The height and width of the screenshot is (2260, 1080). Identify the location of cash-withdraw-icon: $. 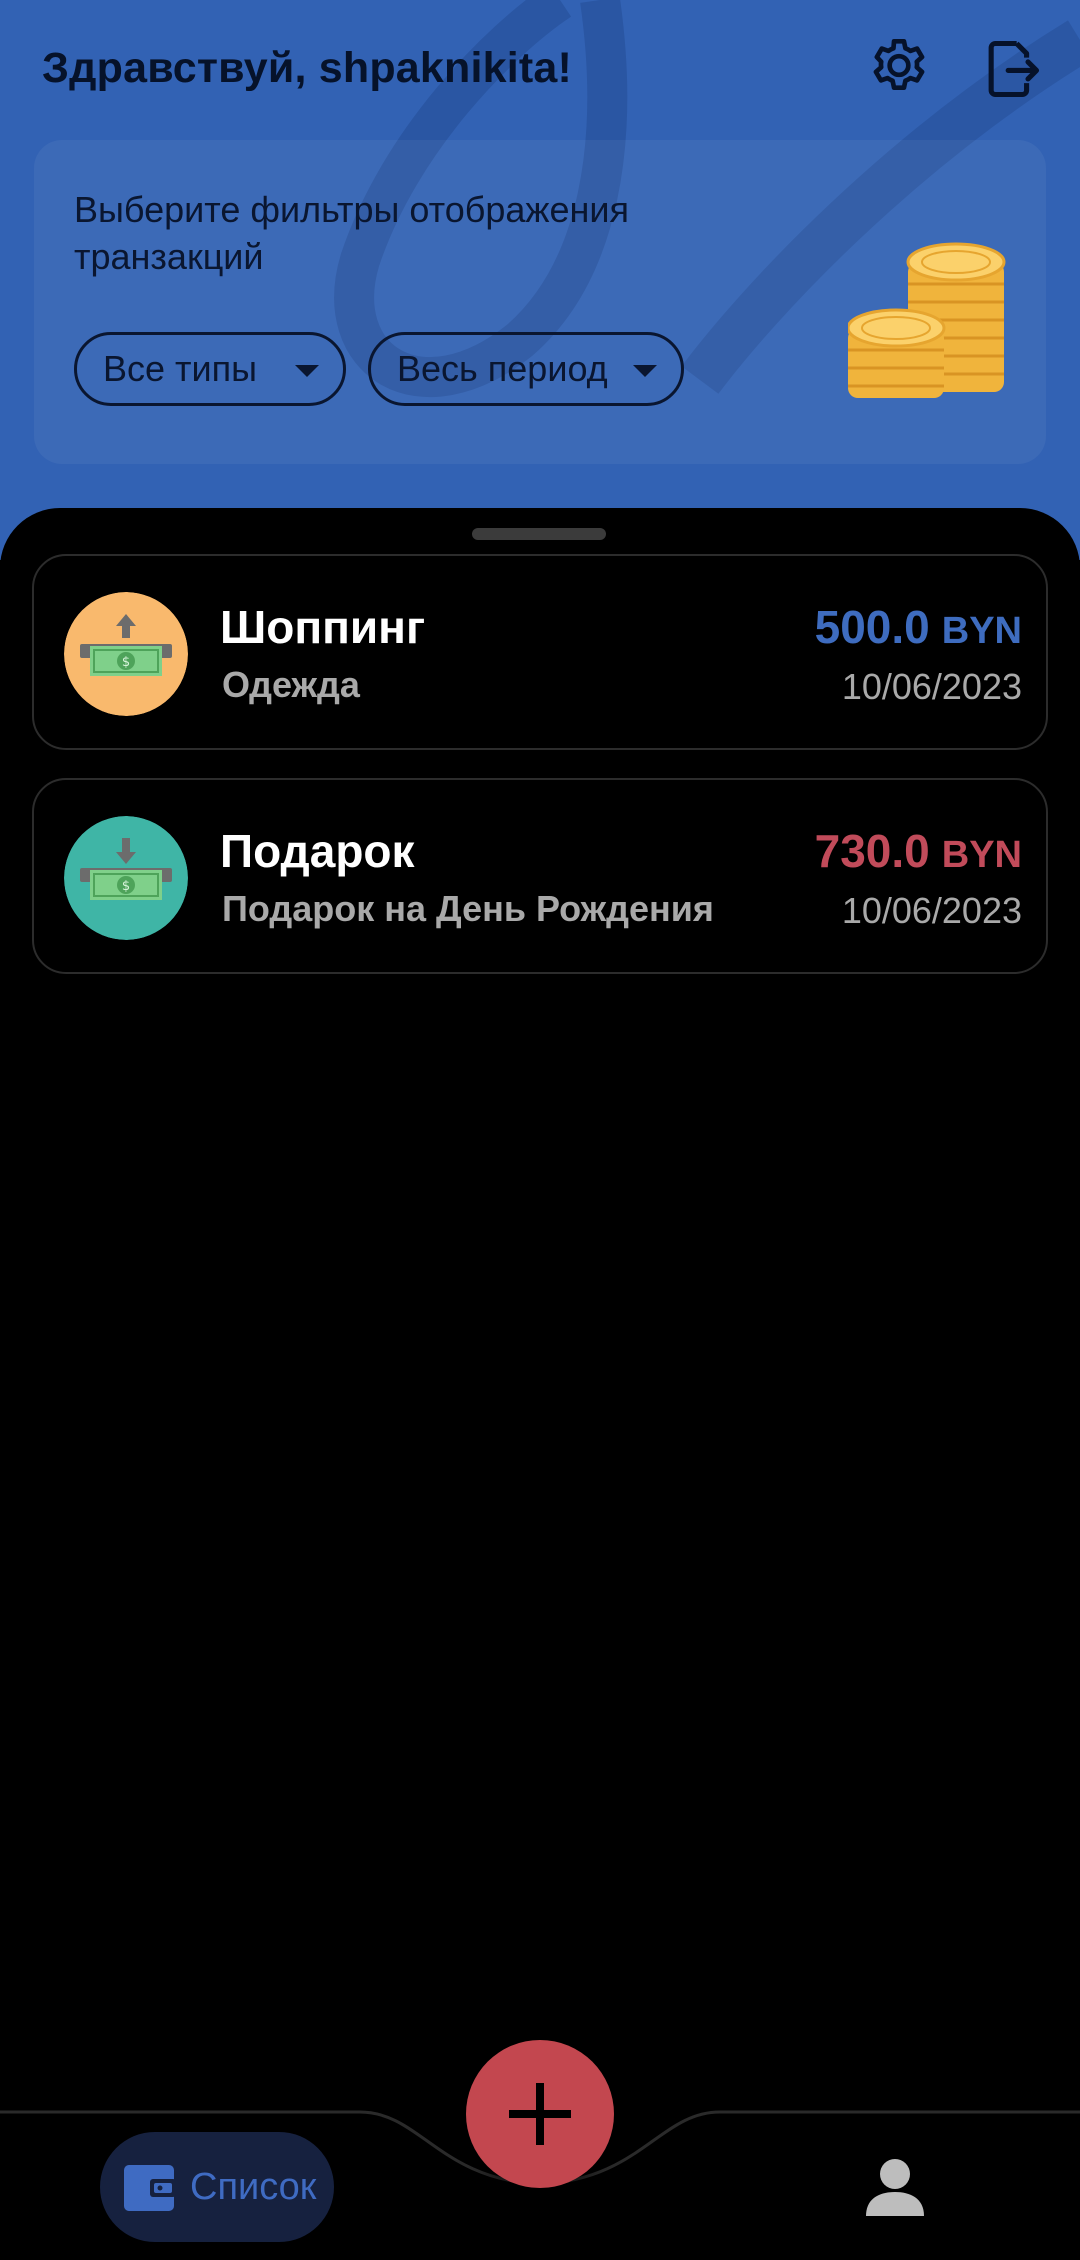
(126, 654).